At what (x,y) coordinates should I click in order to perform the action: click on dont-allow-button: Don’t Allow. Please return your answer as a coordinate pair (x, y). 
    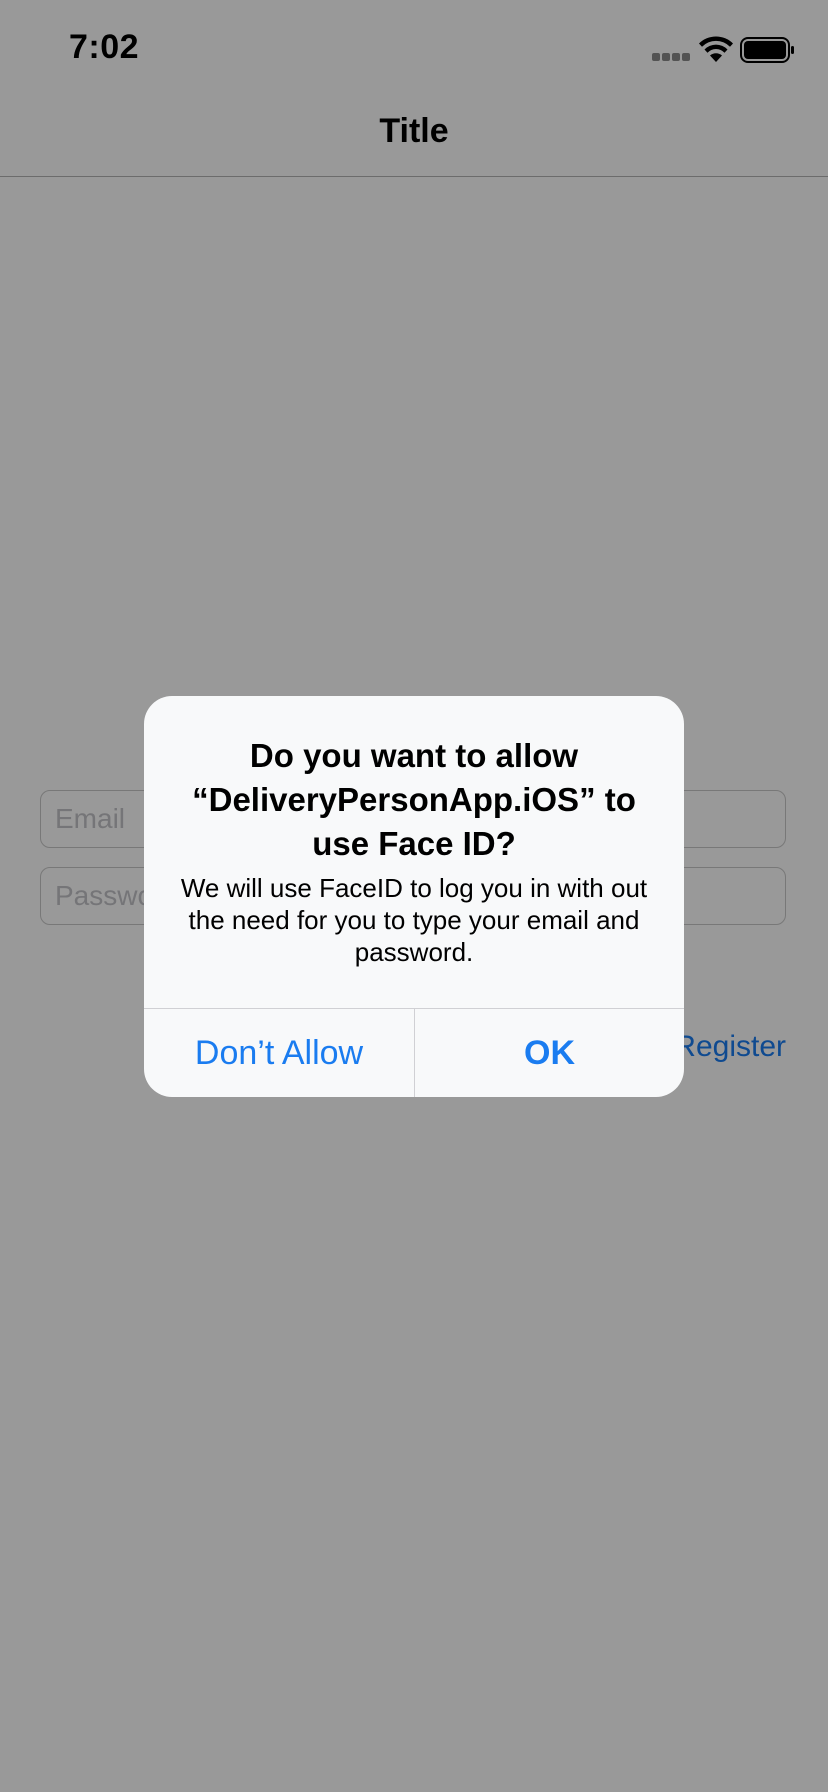
    Looking at the image, I should click on (279, 1053).